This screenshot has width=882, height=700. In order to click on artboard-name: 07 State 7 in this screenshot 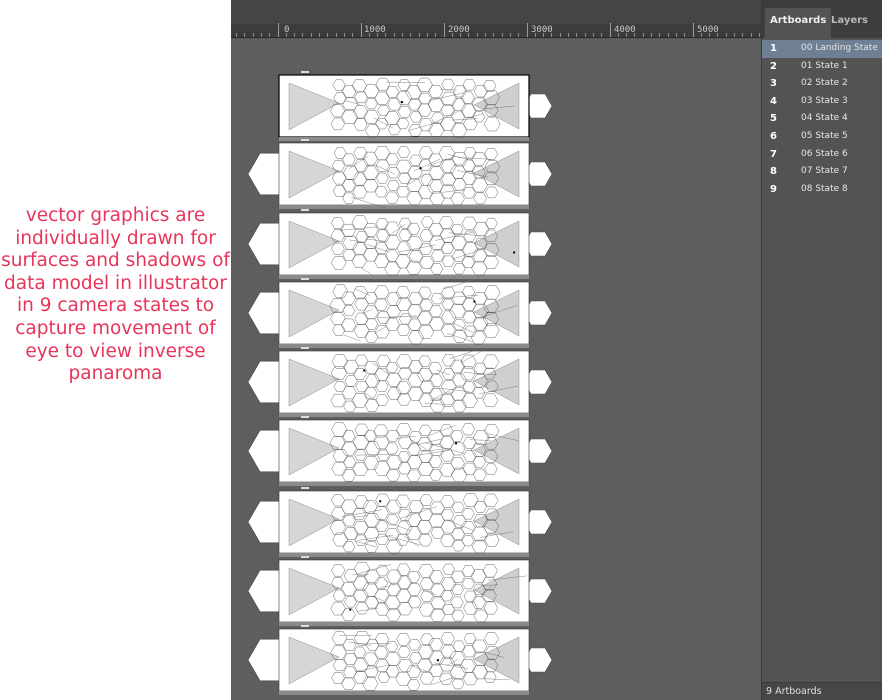, I will do `click(824, 171)`.